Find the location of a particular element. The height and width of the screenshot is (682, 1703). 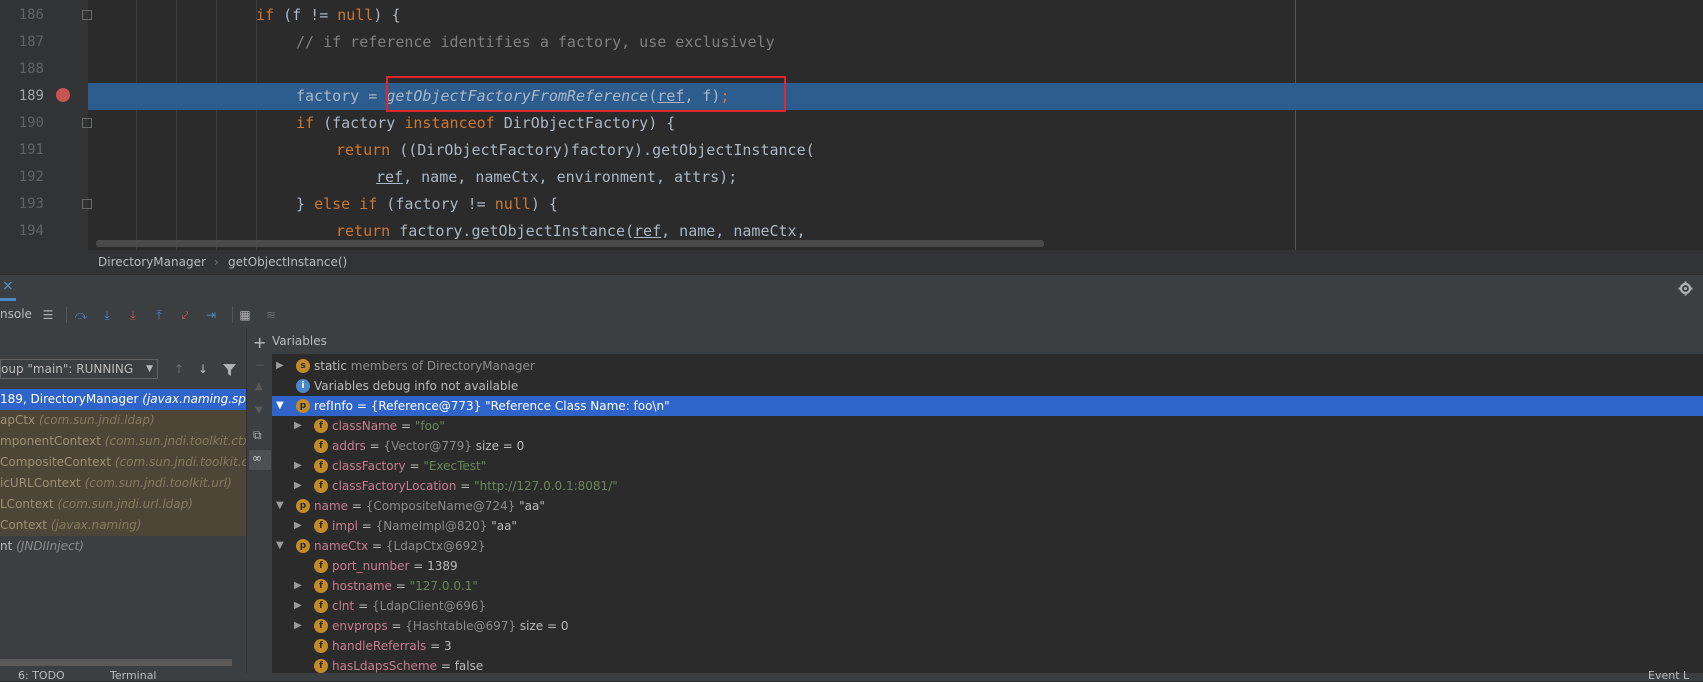

frame-item: 189, DirectoryManager (javax.naming.spi) is located at coordinates (123, 399).